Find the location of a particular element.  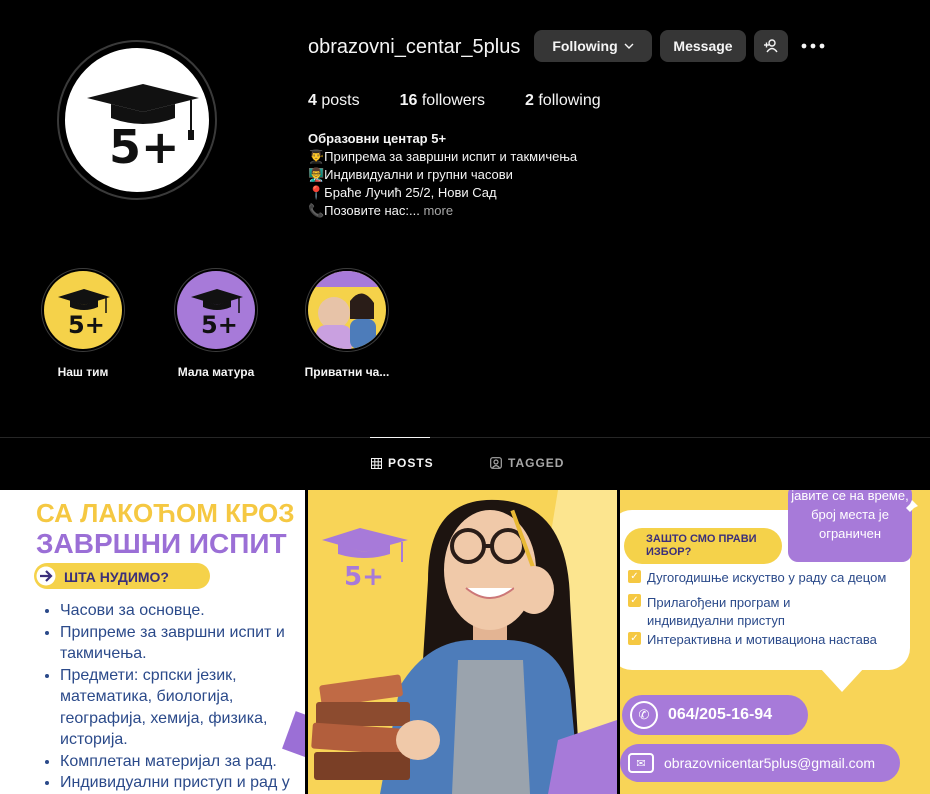

phone-number: 064/205-16-94 is located at coordinates (720, 714).